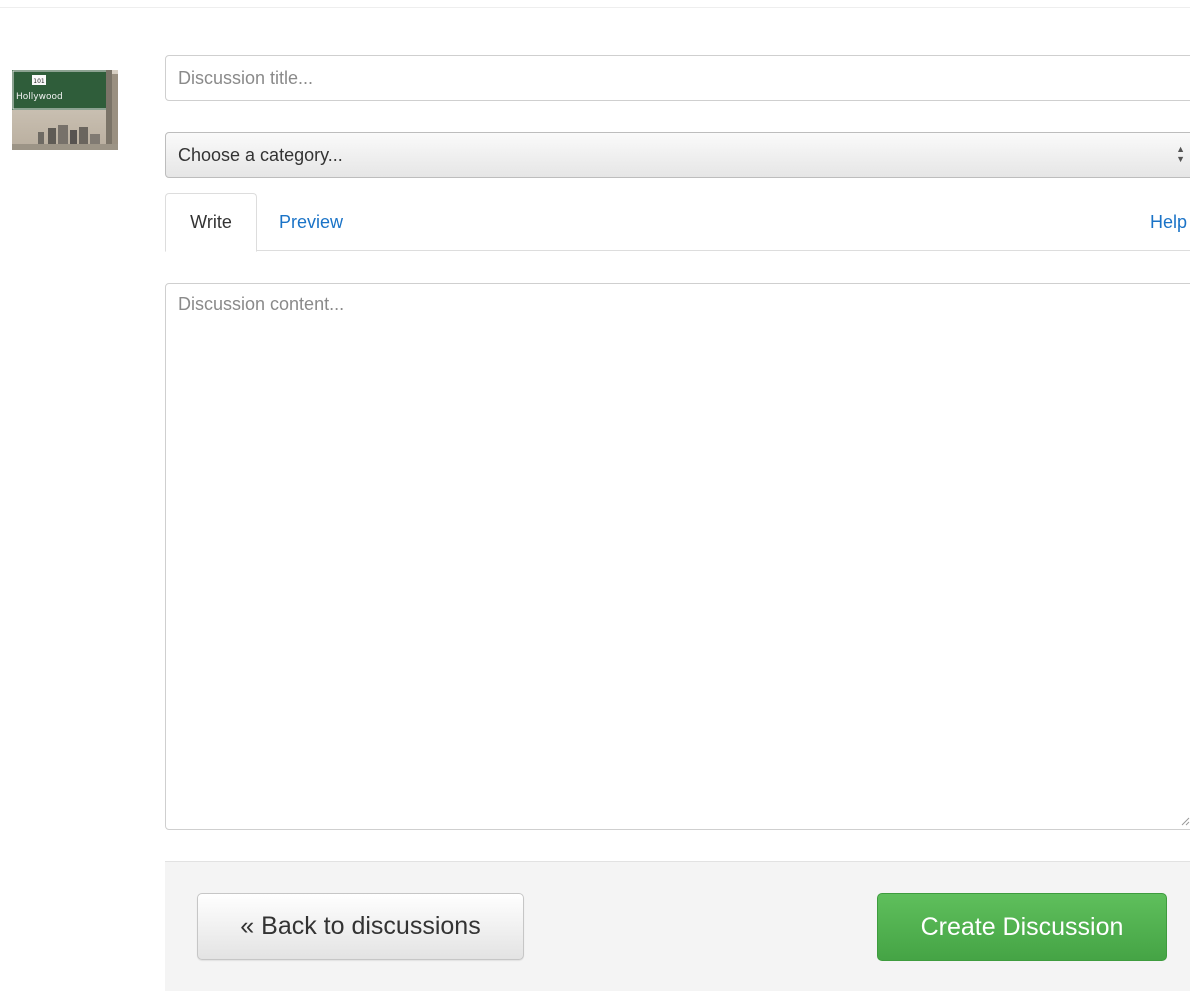  What do you see at coordinates (1185, 821) in the screenshot?
I see `resize-grip-icon` at bounding box center [1185, 821].